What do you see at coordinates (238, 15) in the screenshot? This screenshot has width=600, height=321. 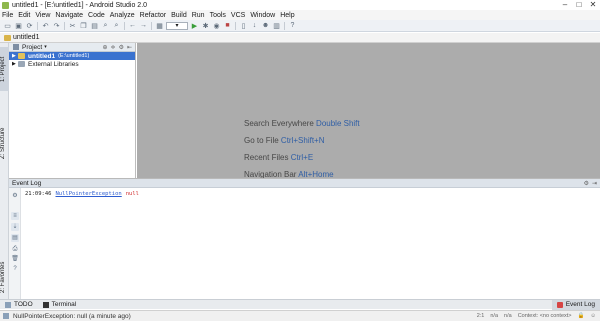 I see `menu-vcs: VCS` at bounding box center [238, 15].